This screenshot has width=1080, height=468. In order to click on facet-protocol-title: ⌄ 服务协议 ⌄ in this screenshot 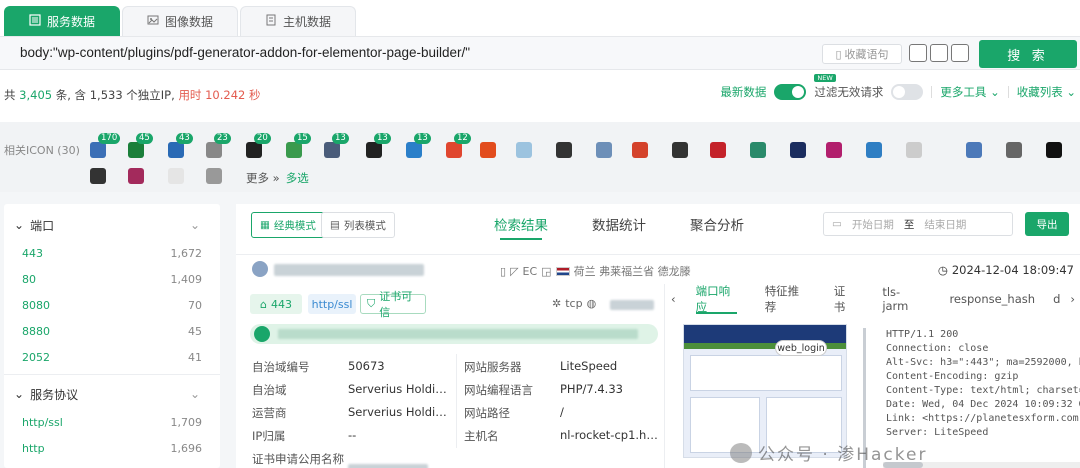, I will do `click(112, 394)`.